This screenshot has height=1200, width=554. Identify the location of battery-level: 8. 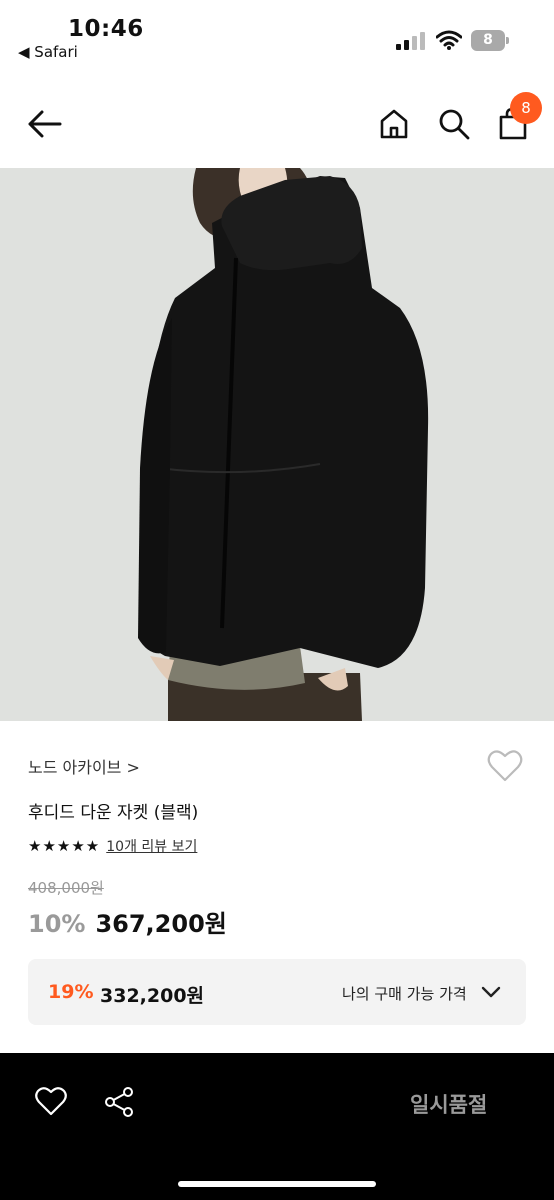
(488, 40).